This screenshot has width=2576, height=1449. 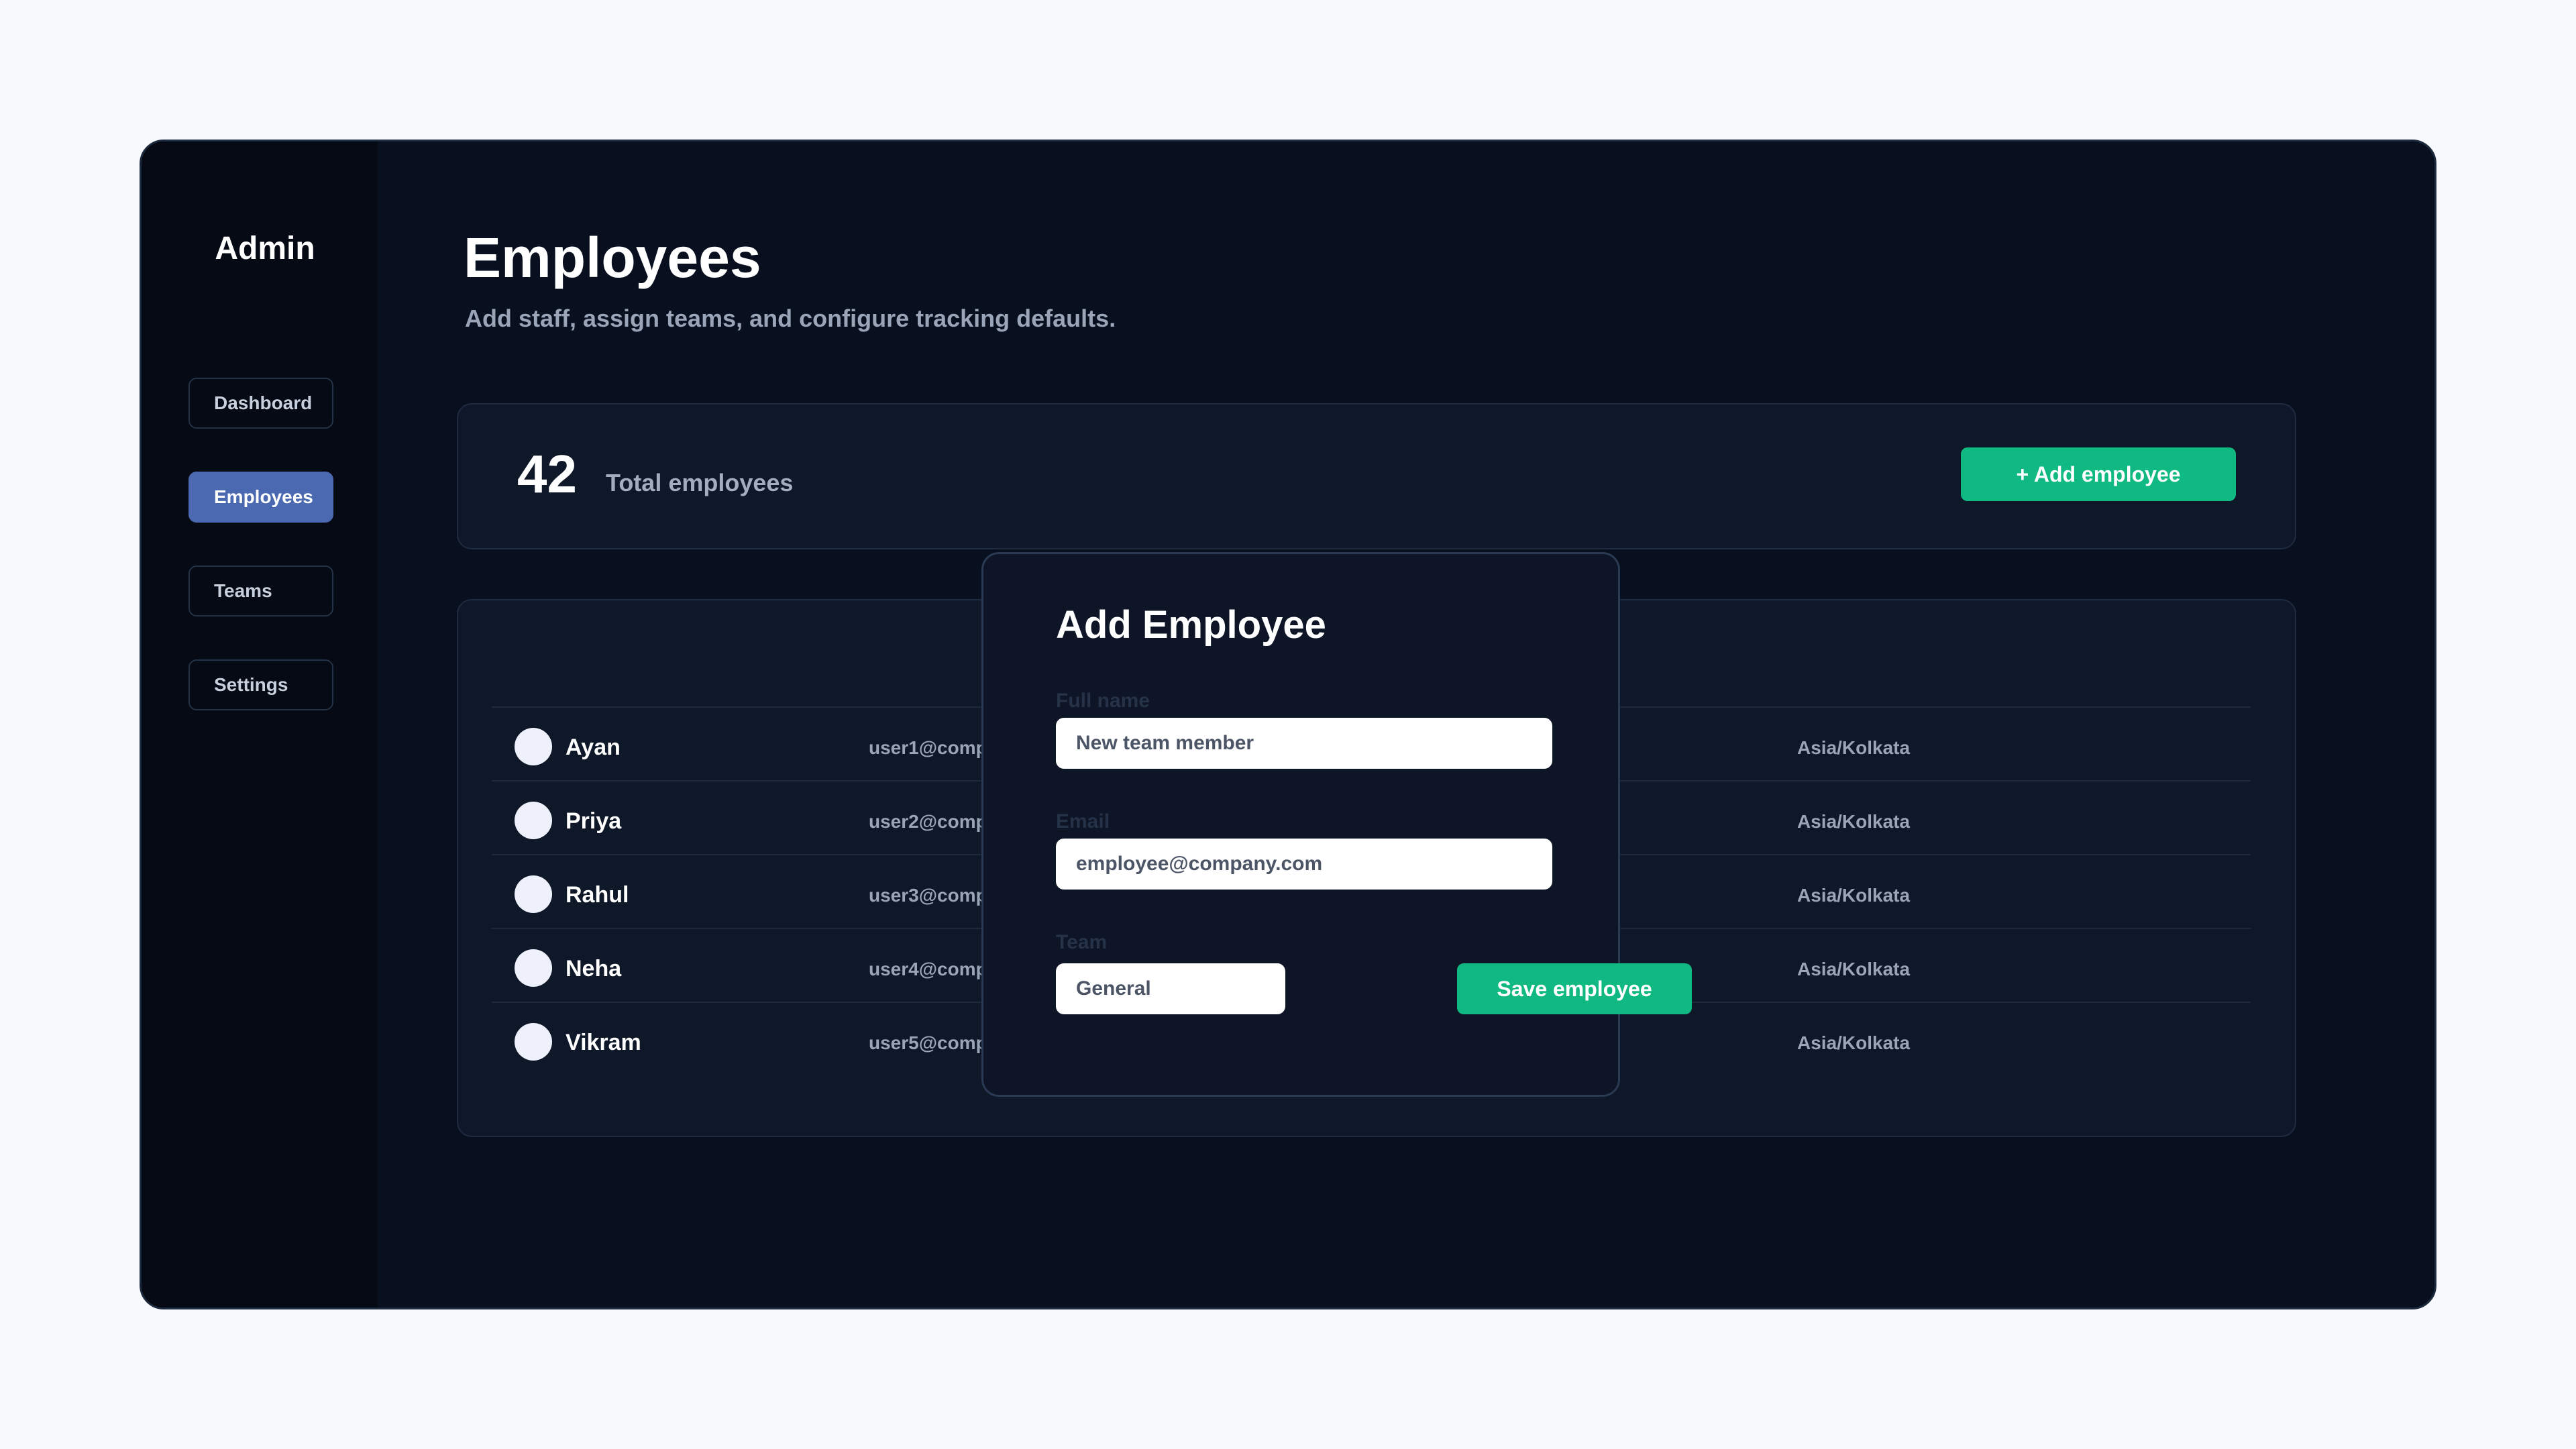 What do you see at coordinates (1082, 942) in the screenshot?
I see `team-label: Team` at bounding box center [1082, 942].